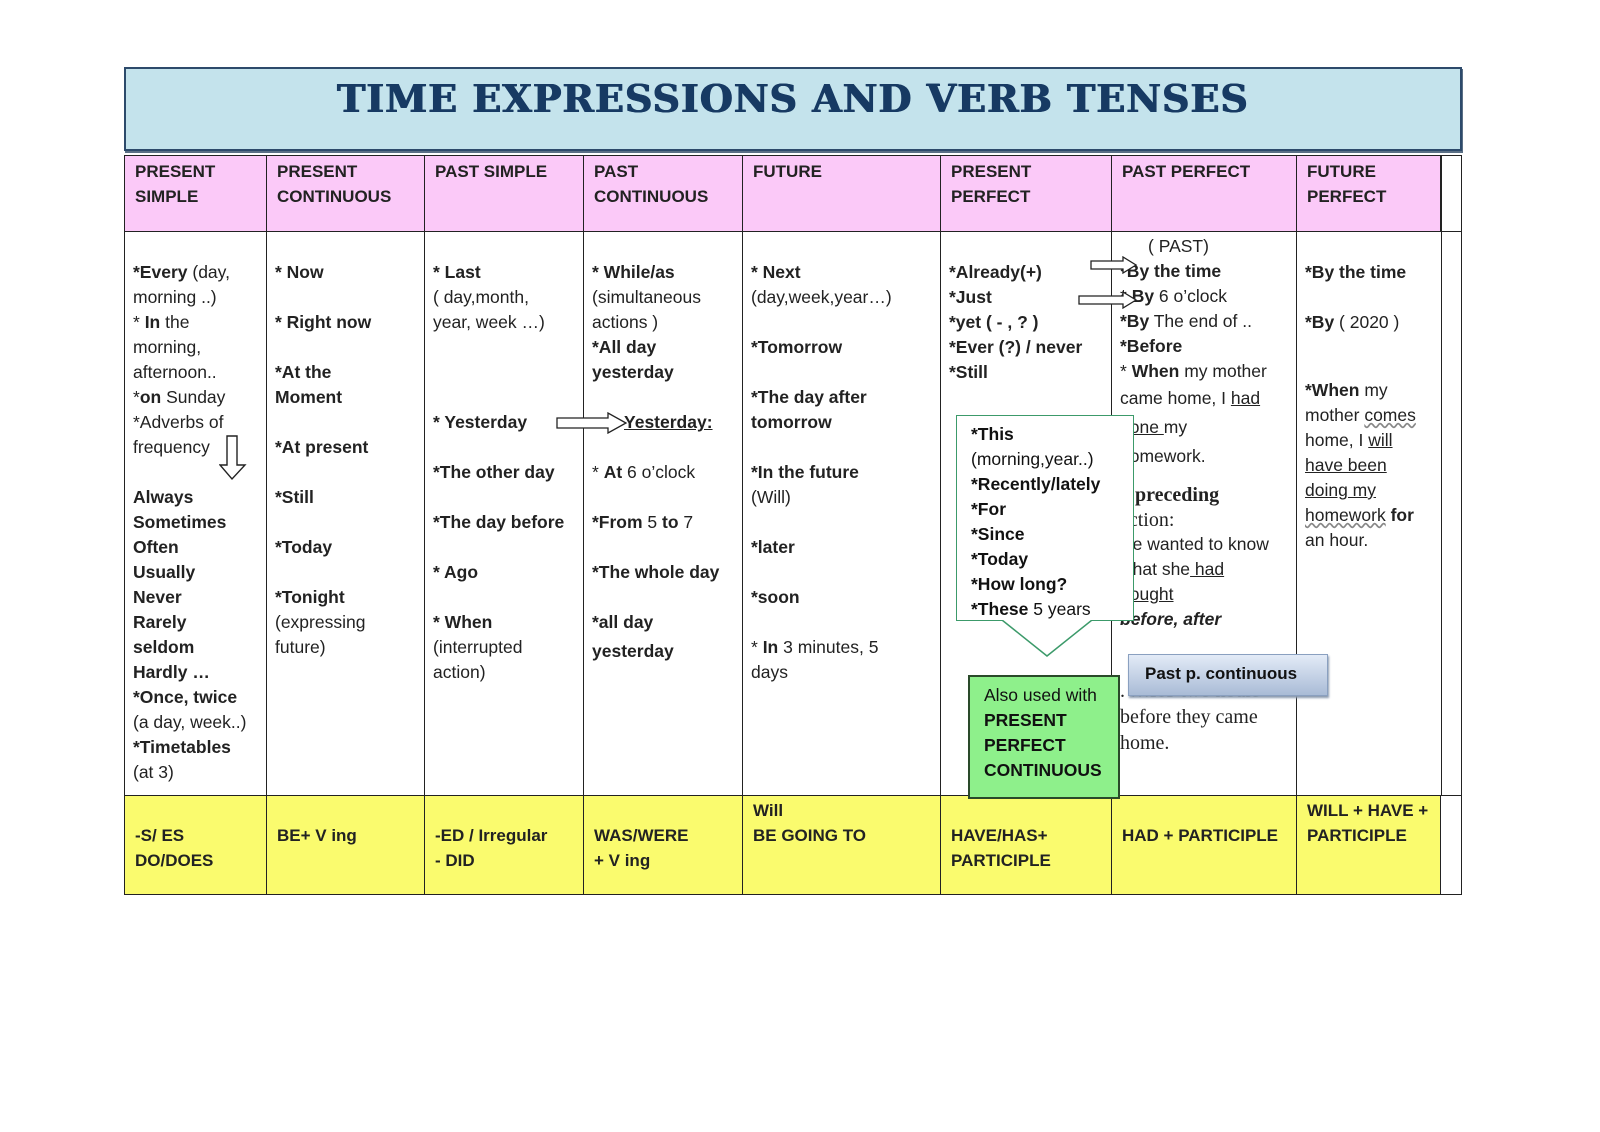  What do you see at coordinates (156, 547) in the screenshot?
I see `frequency-adverb: Often` at bounding box center [156, 547].